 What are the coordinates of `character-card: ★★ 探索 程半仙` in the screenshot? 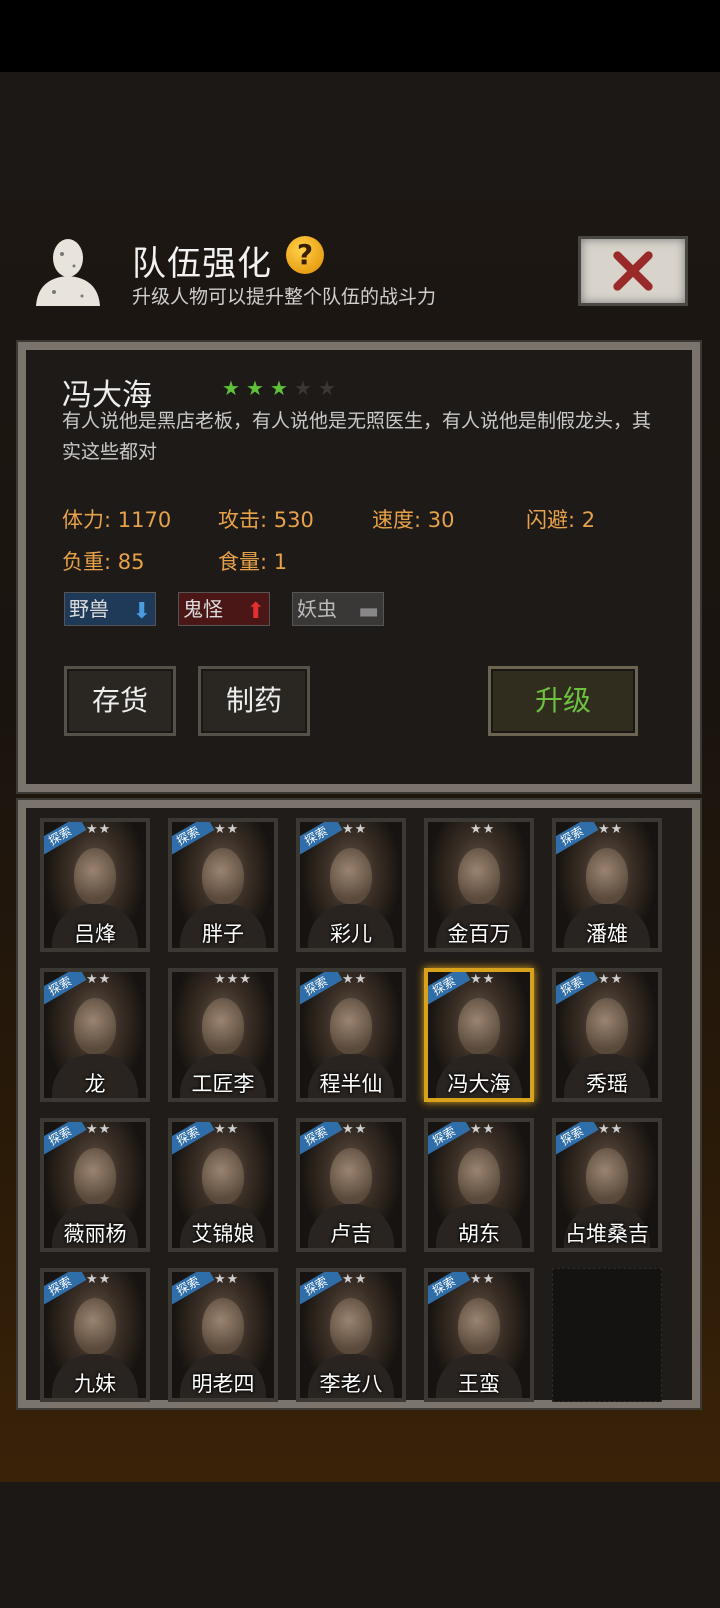 It's located at (351, 1035).